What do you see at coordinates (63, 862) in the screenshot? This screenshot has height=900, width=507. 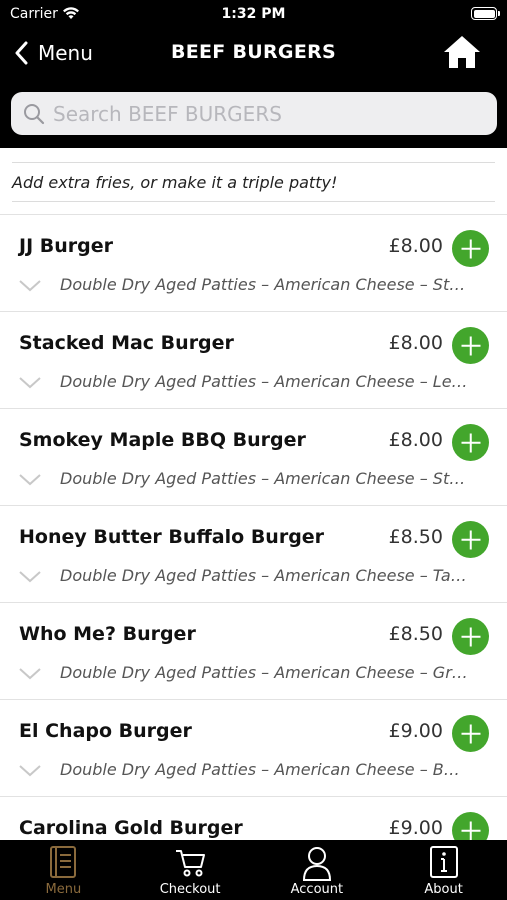 I see `menu-book-icon` at bounding box center [63, 862].